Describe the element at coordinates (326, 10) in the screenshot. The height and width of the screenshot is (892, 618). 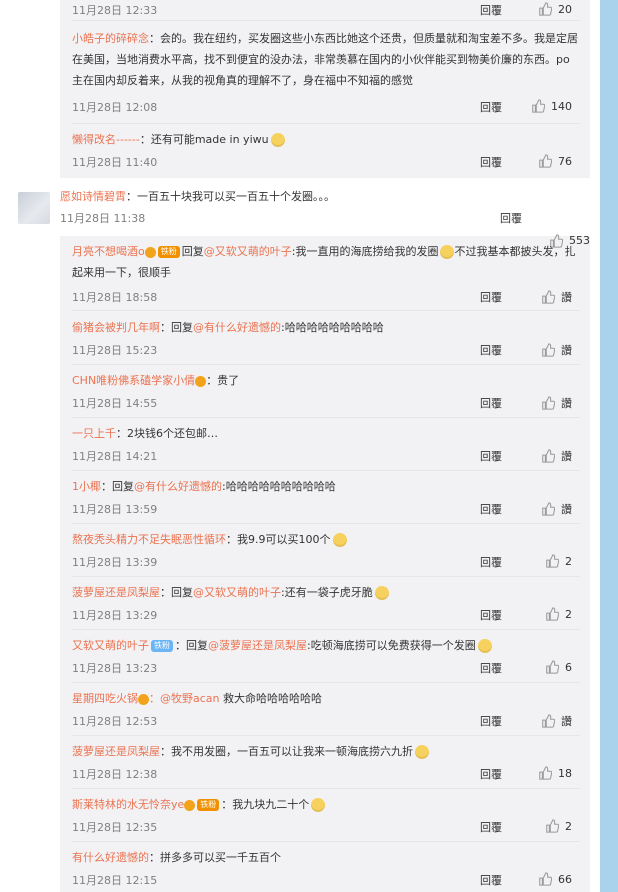
I see `comment-meta-top: 11月28日 12:33 回覆 20` at that location.